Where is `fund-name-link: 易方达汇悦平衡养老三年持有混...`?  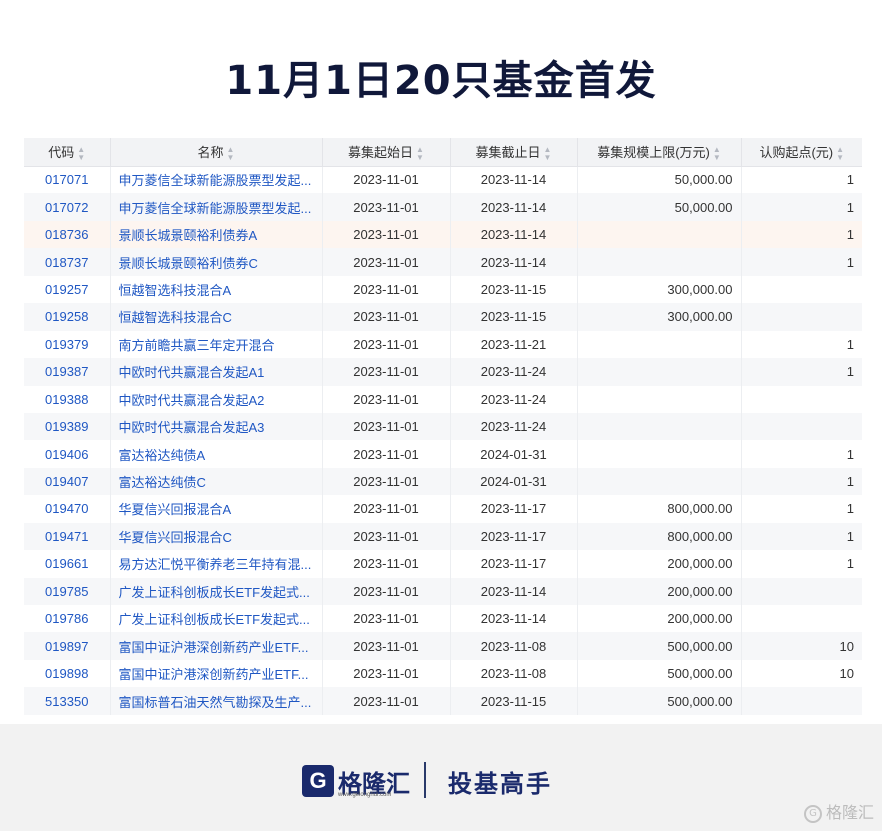 fund-name-link: 易方达汇悦平衡养老三年持有混... is located at coordinates (216, 564).